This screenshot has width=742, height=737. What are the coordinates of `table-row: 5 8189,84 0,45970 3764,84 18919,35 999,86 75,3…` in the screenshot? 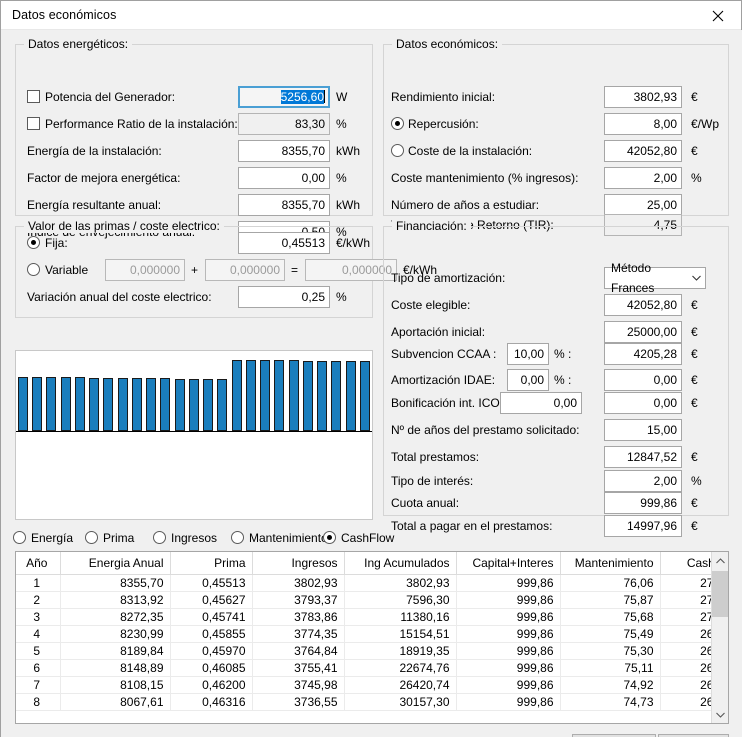 It's located at (372, 651).